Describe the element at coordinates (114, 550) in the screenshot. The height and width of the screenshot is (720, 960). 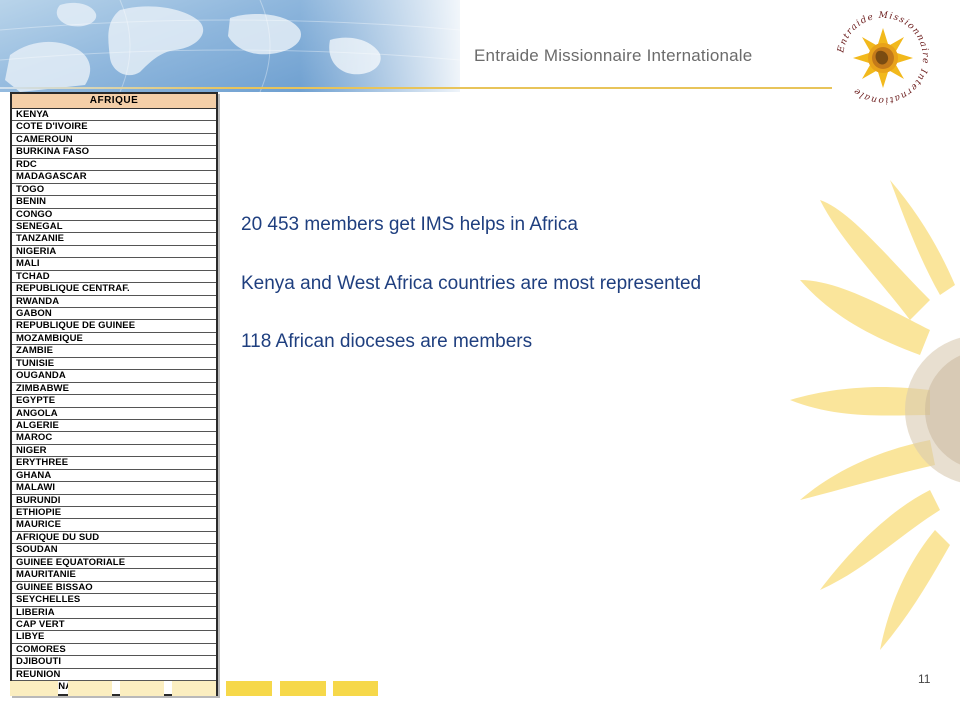
I see `table-row: SOUDAN` at that location.